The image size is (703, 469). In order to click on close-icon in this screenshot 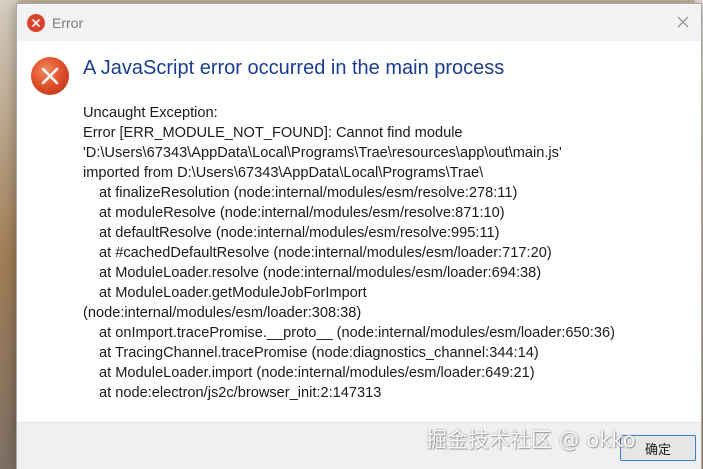, I will do `click(683, 22)`.